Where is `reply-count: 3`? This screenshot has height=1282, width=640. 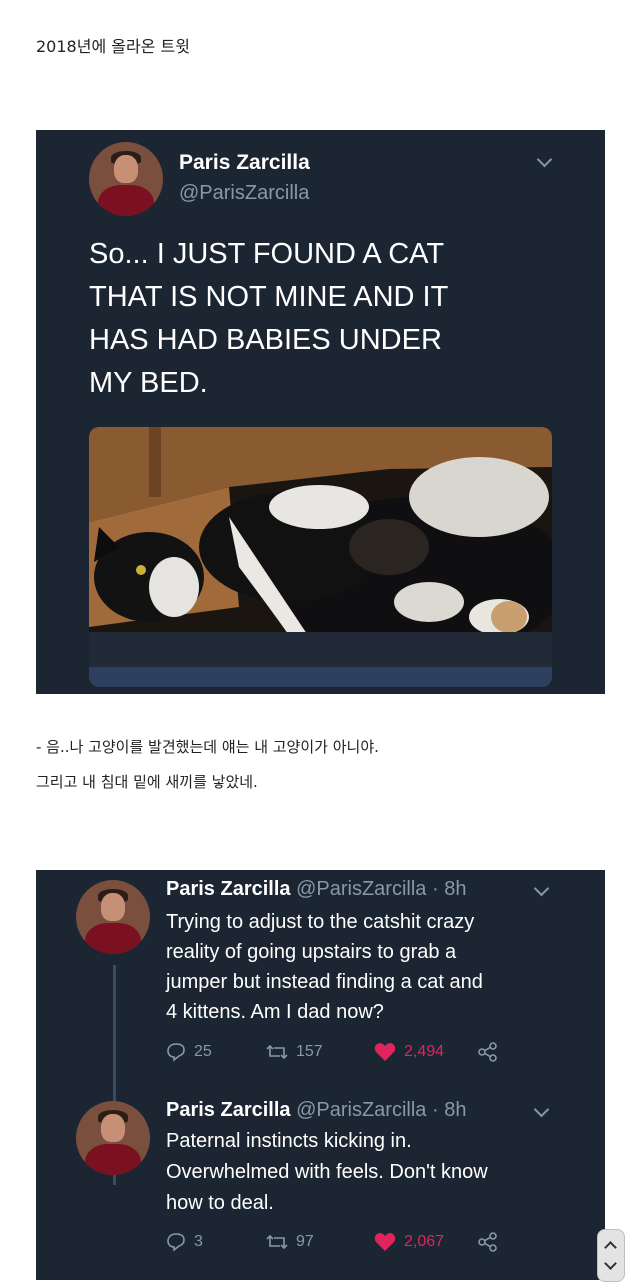
reply-count: 3 is located at coordinates (198, 1241).